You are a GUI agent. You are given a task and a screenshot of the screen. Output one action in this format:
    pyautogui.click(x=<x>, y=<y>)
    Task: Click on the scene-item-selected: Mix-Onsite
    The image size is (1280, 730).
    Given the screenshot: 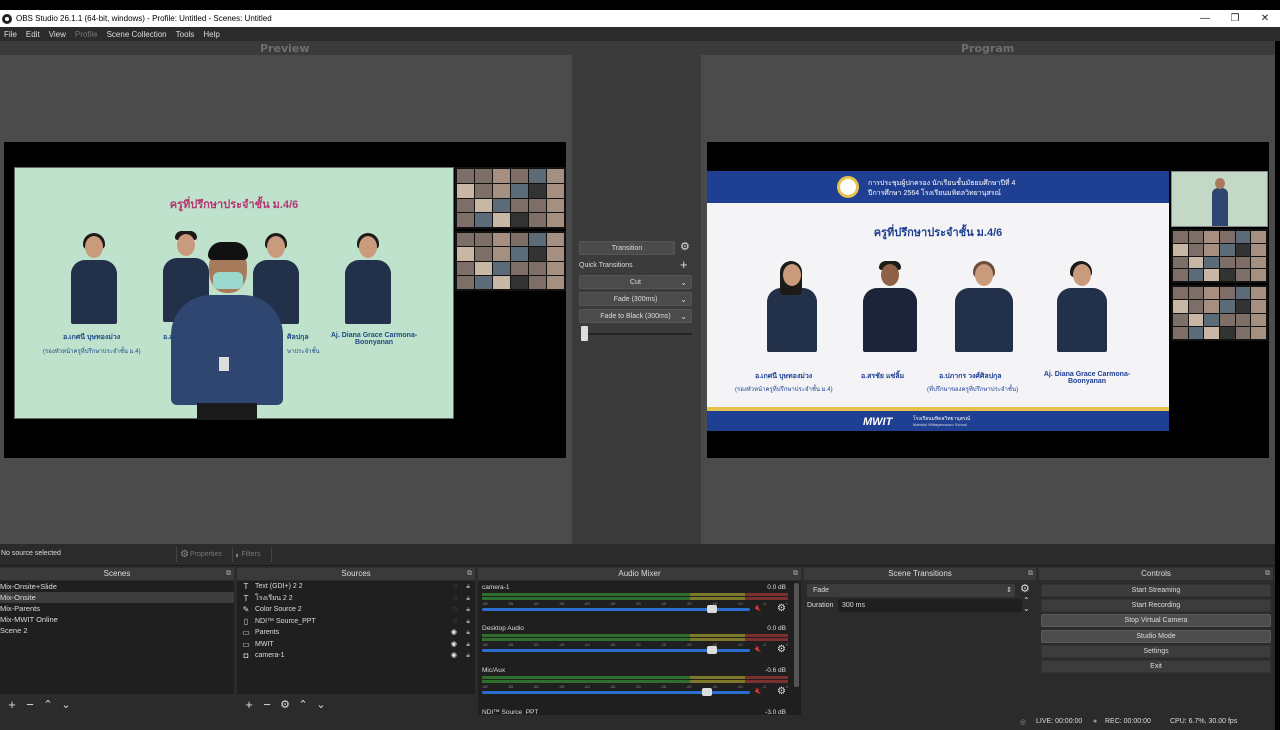 What is the action you would take?
    pyautogui.click(x=117, y=597)
    